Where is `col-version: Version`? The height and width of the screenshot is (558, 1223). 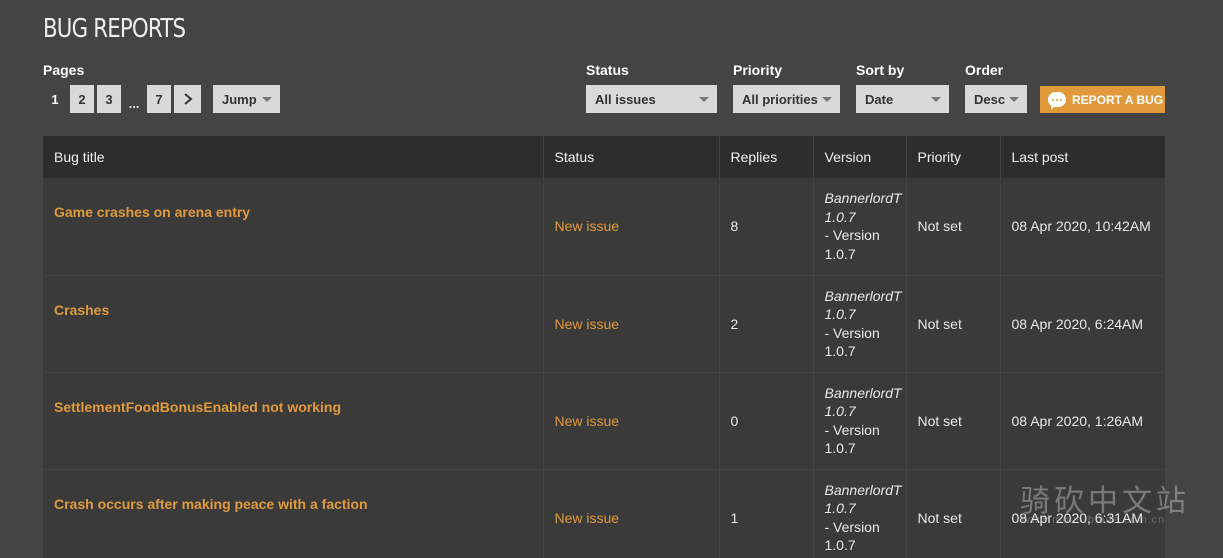
col-version: Version is located at coordinates (860, 157).